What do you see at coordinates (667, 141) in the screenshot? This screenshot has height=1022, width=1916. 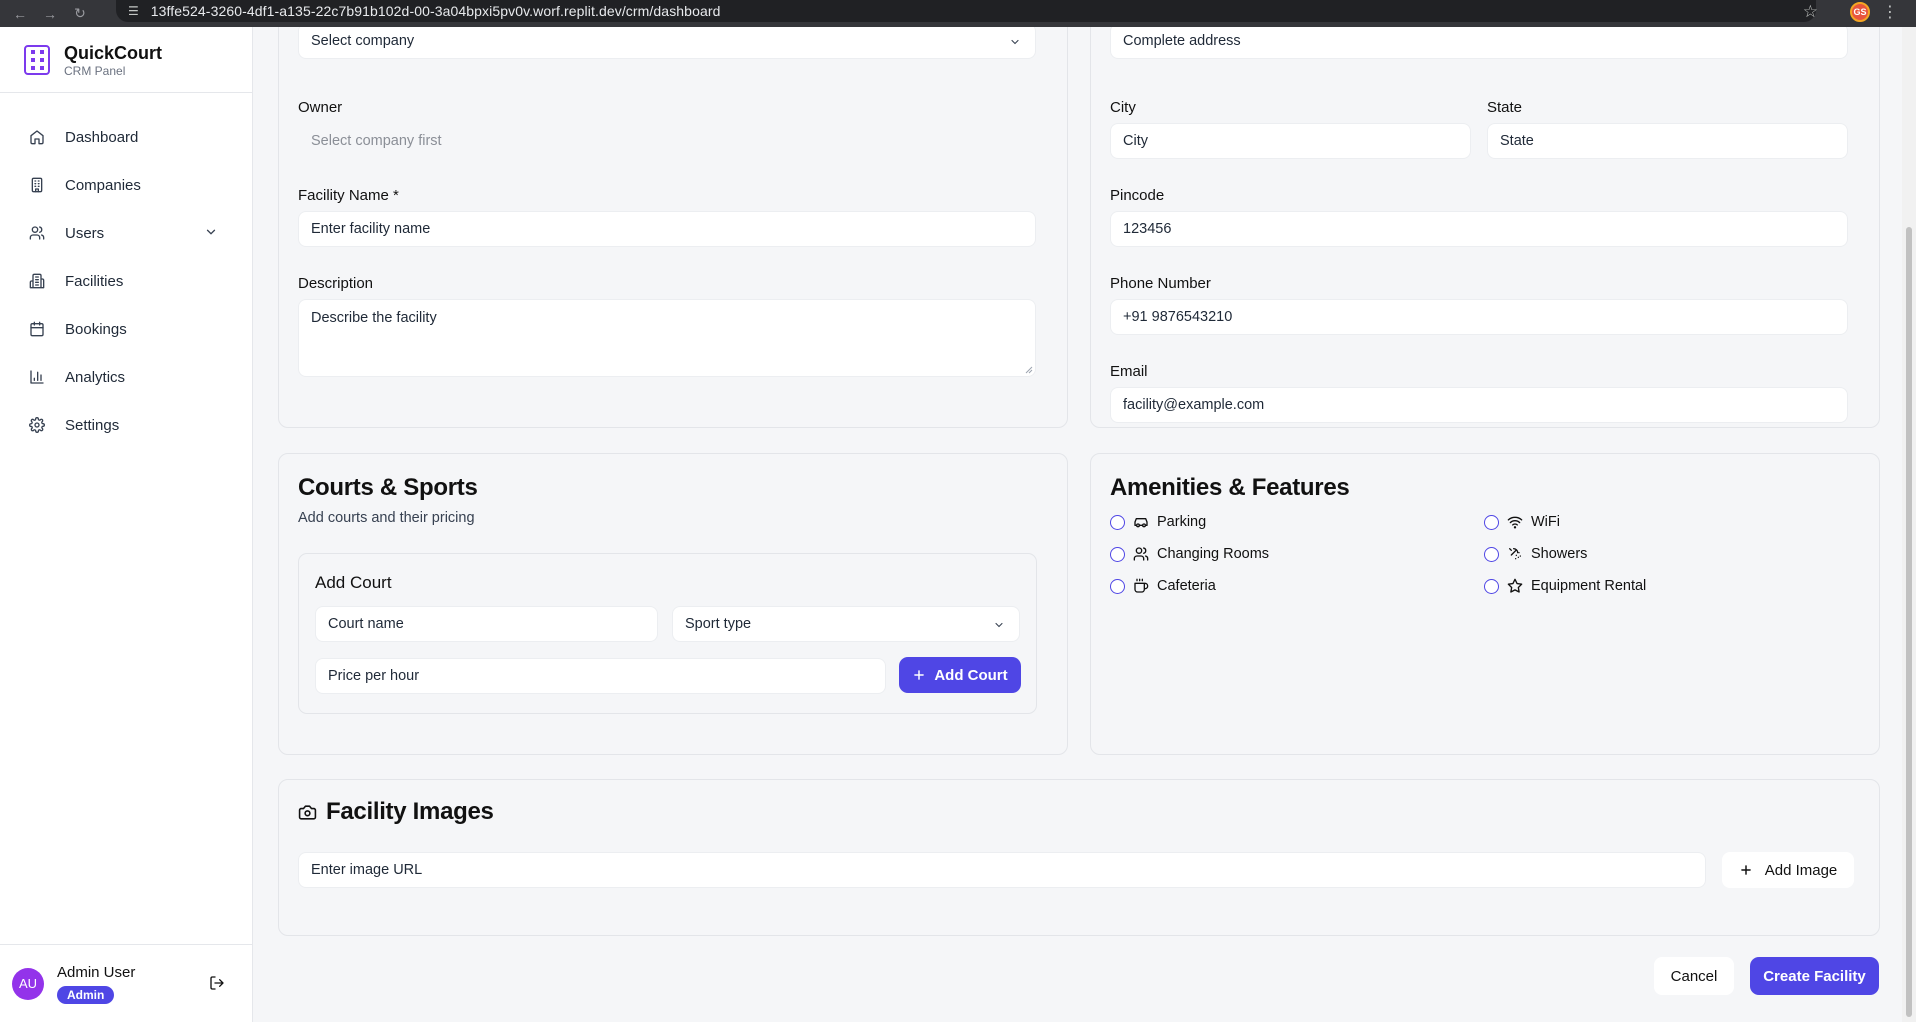 I see `owner-select: Select company first` at bounding box center [667, 141].